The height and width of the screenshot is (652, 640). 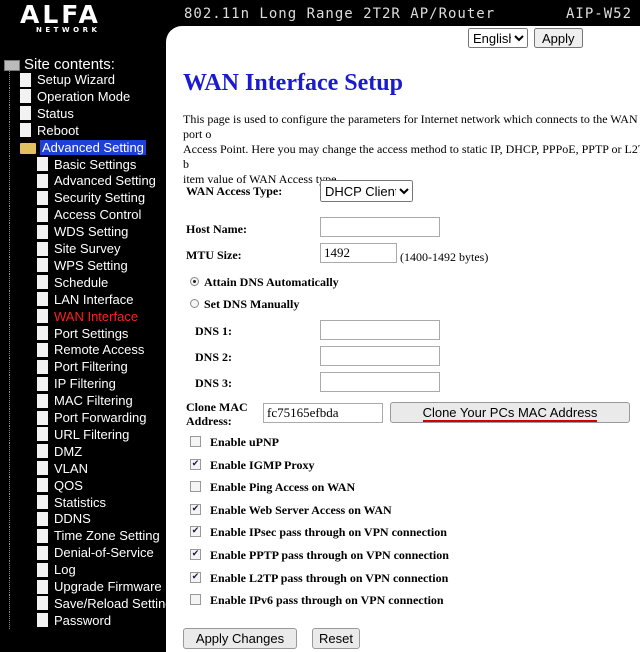 I want to click on sidebar-item: Reboot, so click(x=44, y=130).